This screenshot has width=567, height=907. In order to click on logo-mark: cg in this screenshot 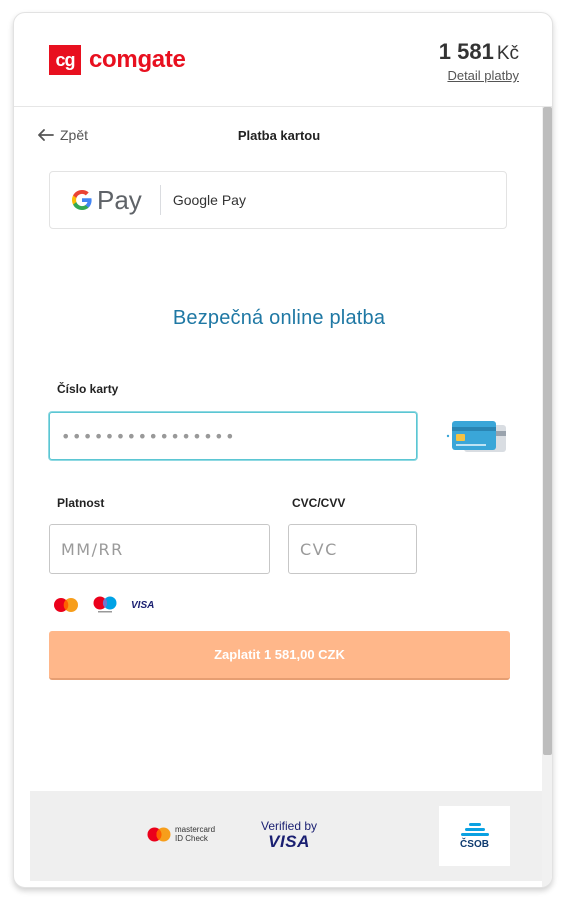, I will do `click(65, 60)`.